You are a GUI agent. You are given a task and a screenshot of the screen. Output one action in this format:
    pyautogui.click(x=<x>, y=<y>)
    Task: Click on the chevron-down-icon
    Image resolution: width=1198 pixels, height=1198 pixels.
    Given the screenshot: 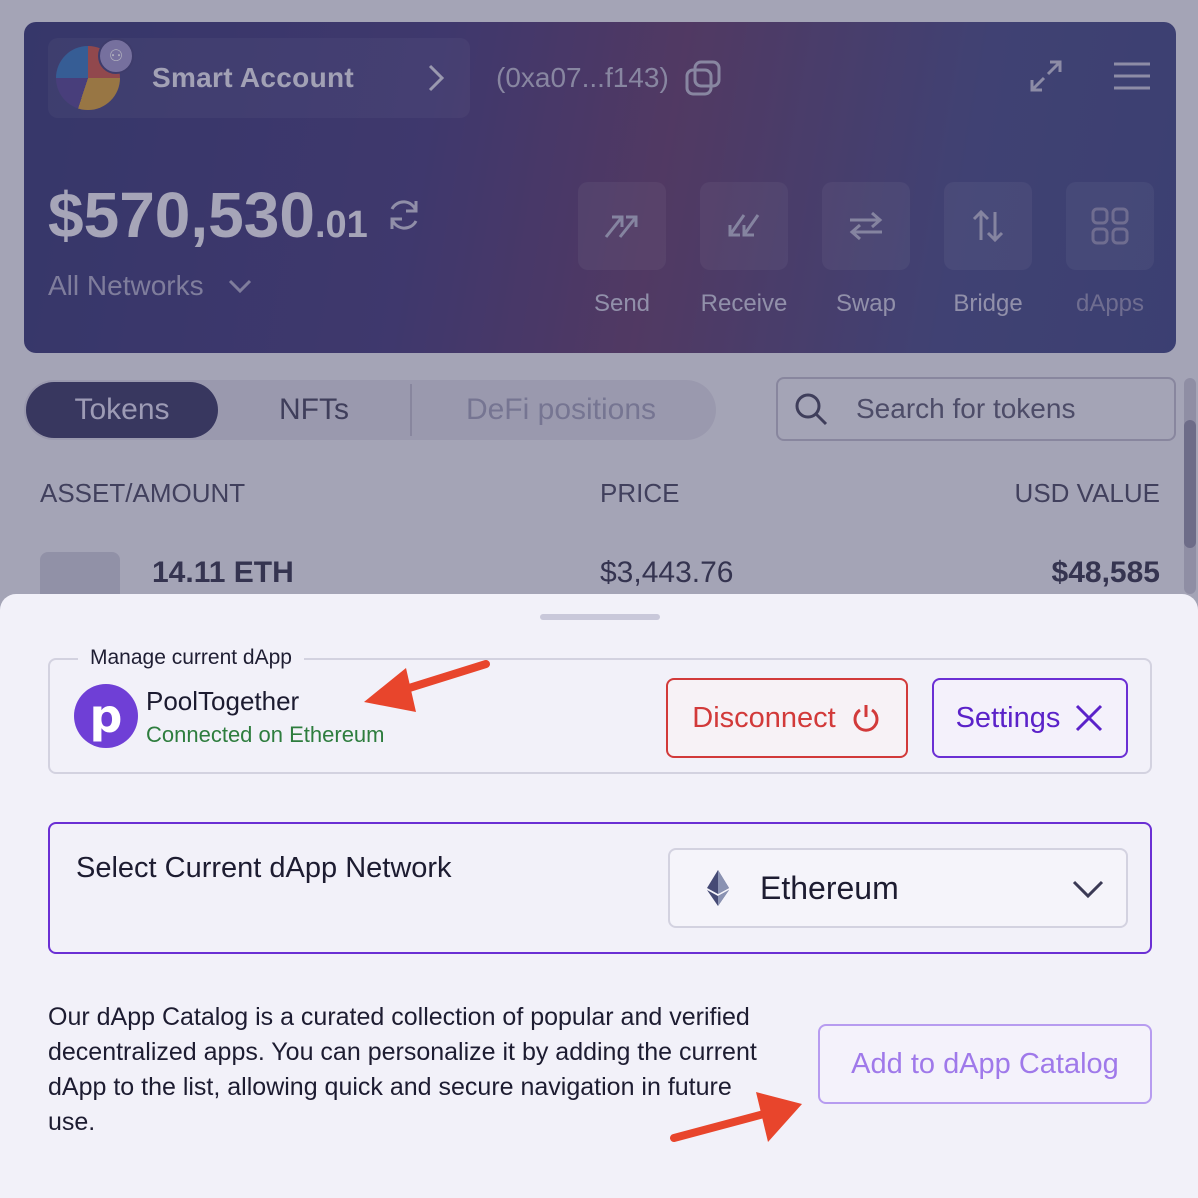 What is the action you would take?
    pyautogui.click(x=1088, y=889)
    